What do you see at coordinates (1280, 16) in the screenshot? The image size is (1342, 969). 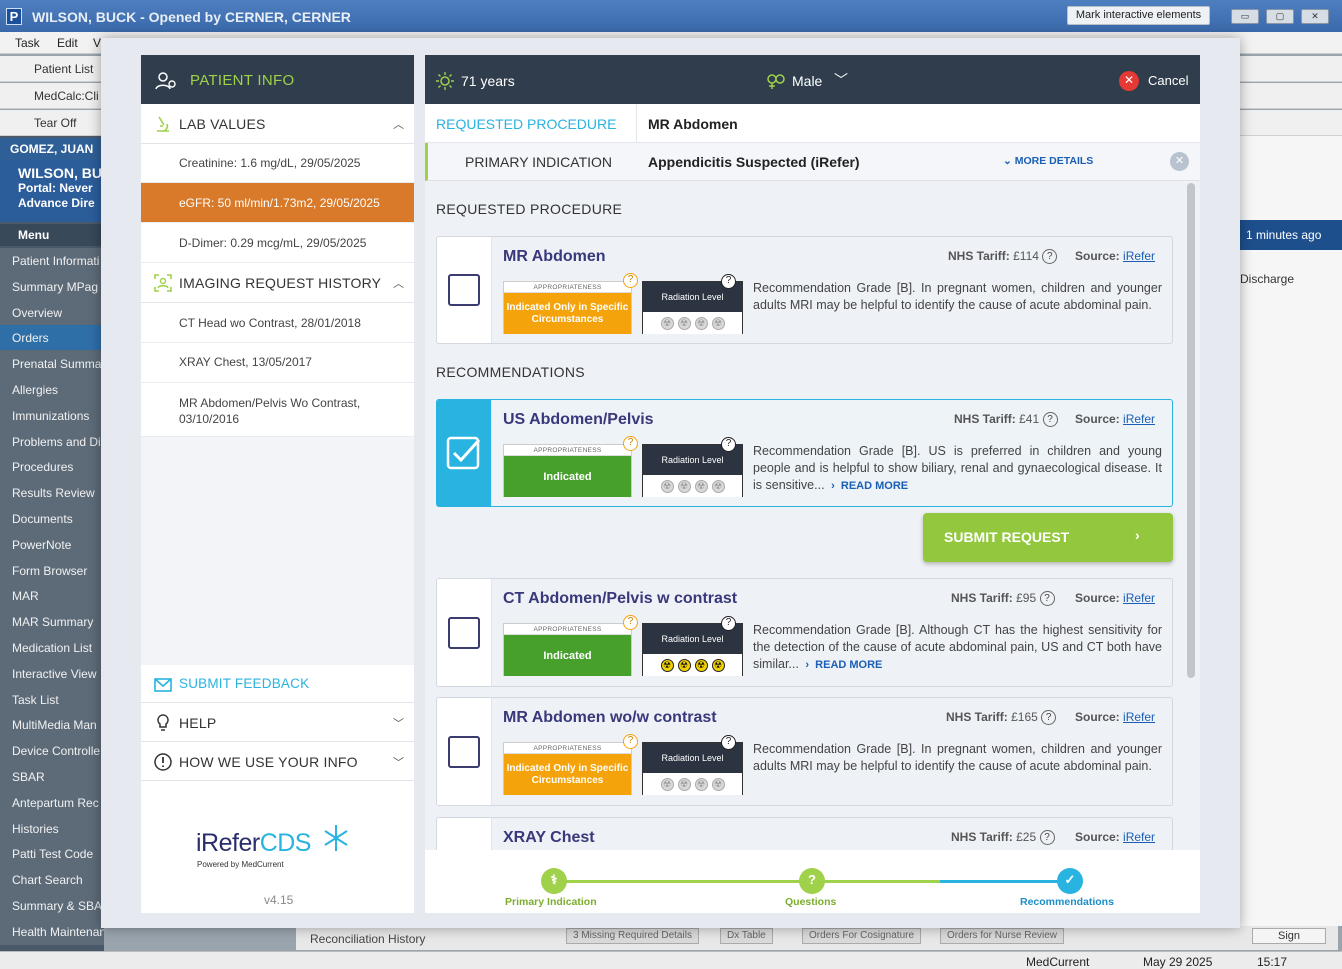 I see `maximize-button: ▢` at bounding box center [1280, 16].